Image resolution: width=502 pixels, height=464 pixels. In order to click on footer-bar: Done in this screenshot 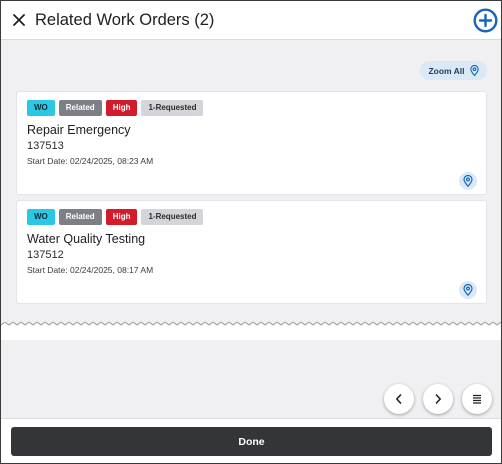, I will do `click(251, 440)`.